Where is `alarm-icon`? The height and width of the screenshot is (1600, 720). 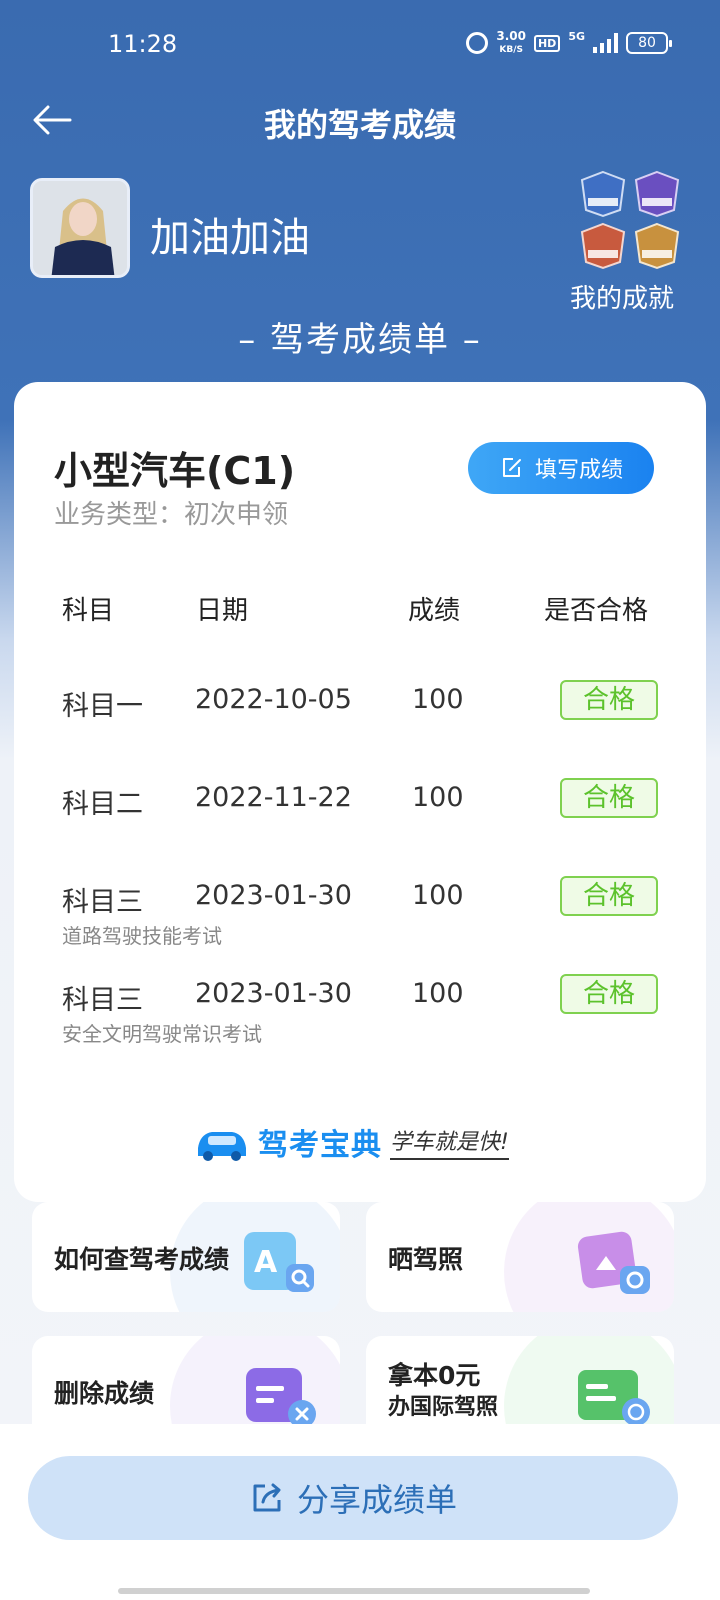
alarm-icon is located at coordinates (477, 43).